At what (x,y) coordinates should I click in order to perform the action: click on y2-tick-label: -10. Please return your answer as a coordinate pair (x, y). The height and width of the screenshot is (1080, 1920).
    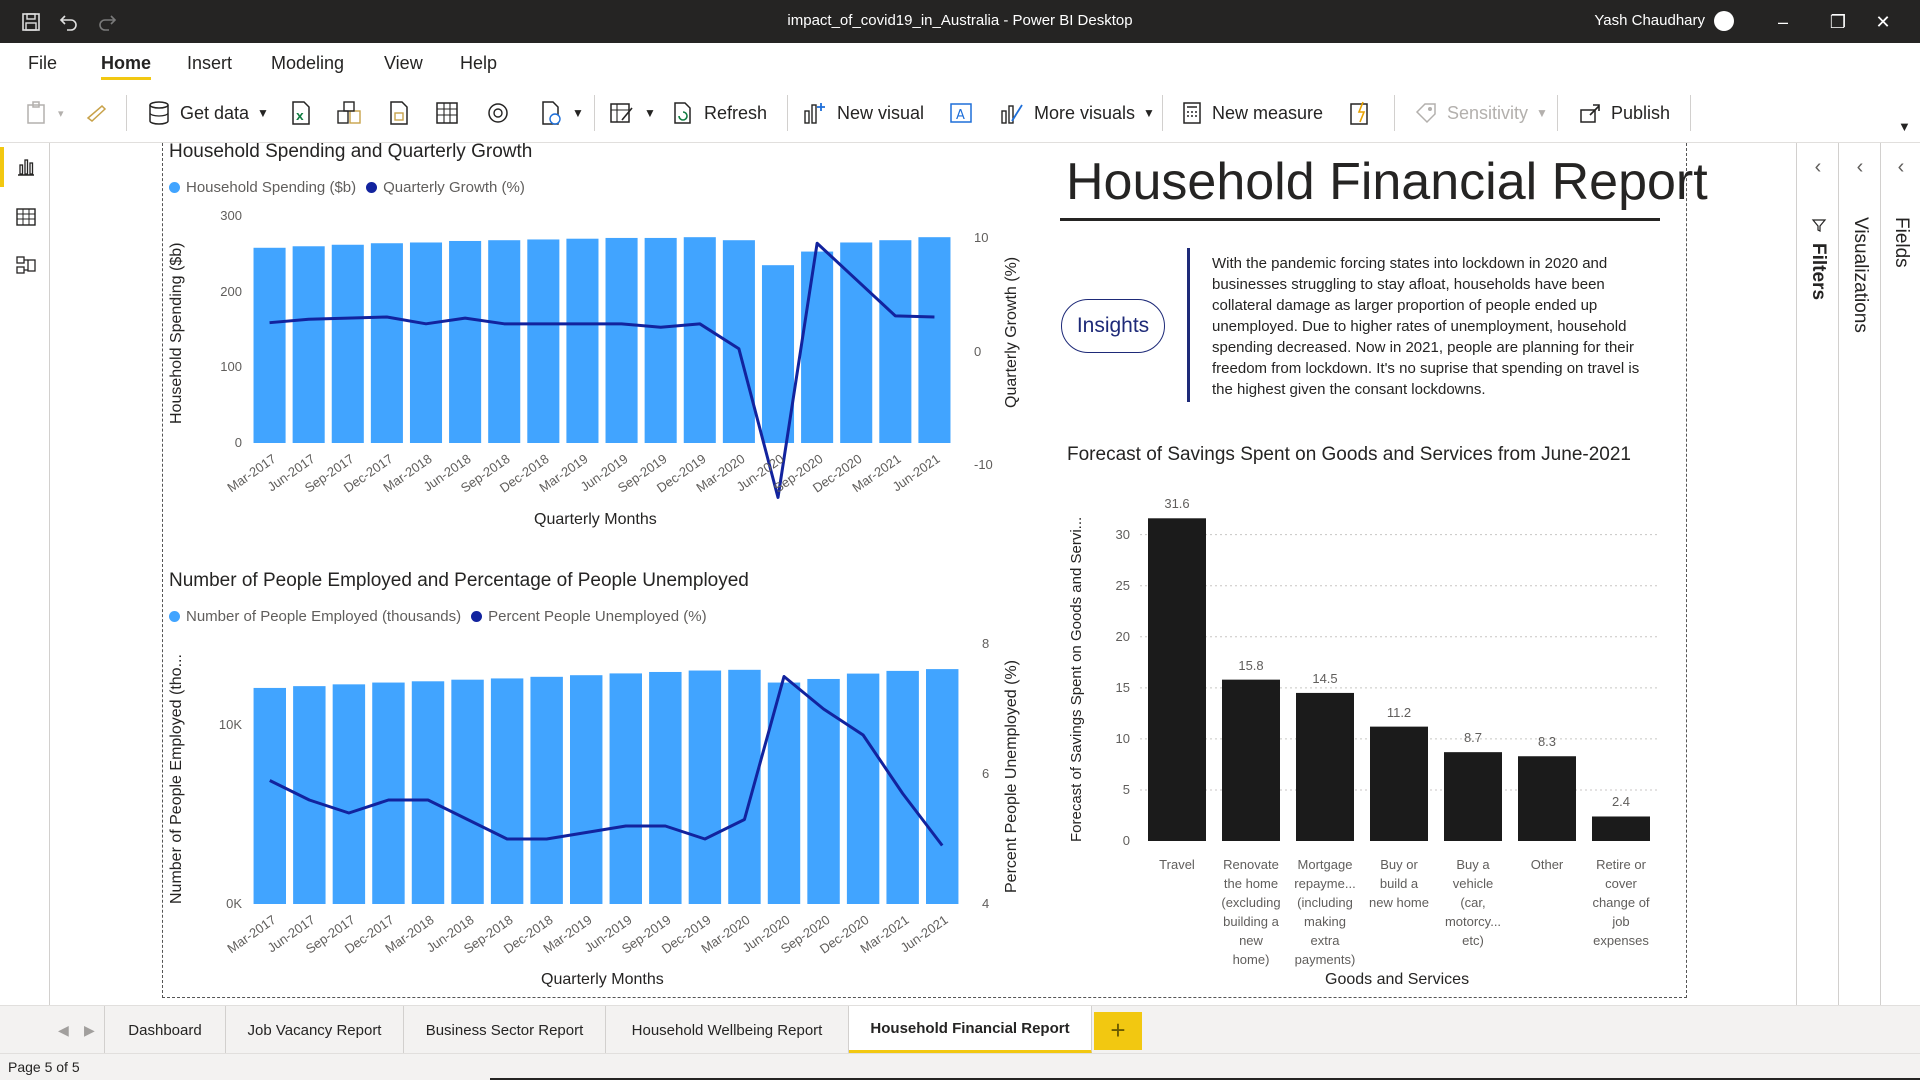
    Looking at the image, I should click on (983, 464).